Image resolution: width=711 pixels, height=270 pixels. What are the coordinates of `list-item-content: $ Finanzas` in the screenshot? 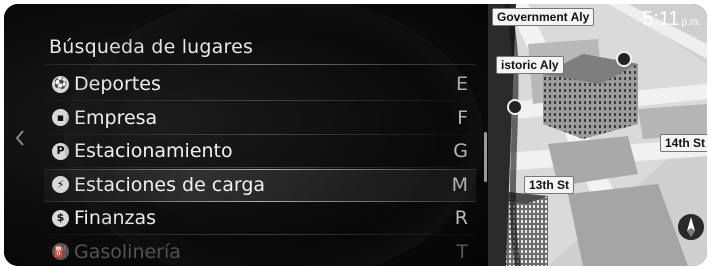 It's located at (104, 218).